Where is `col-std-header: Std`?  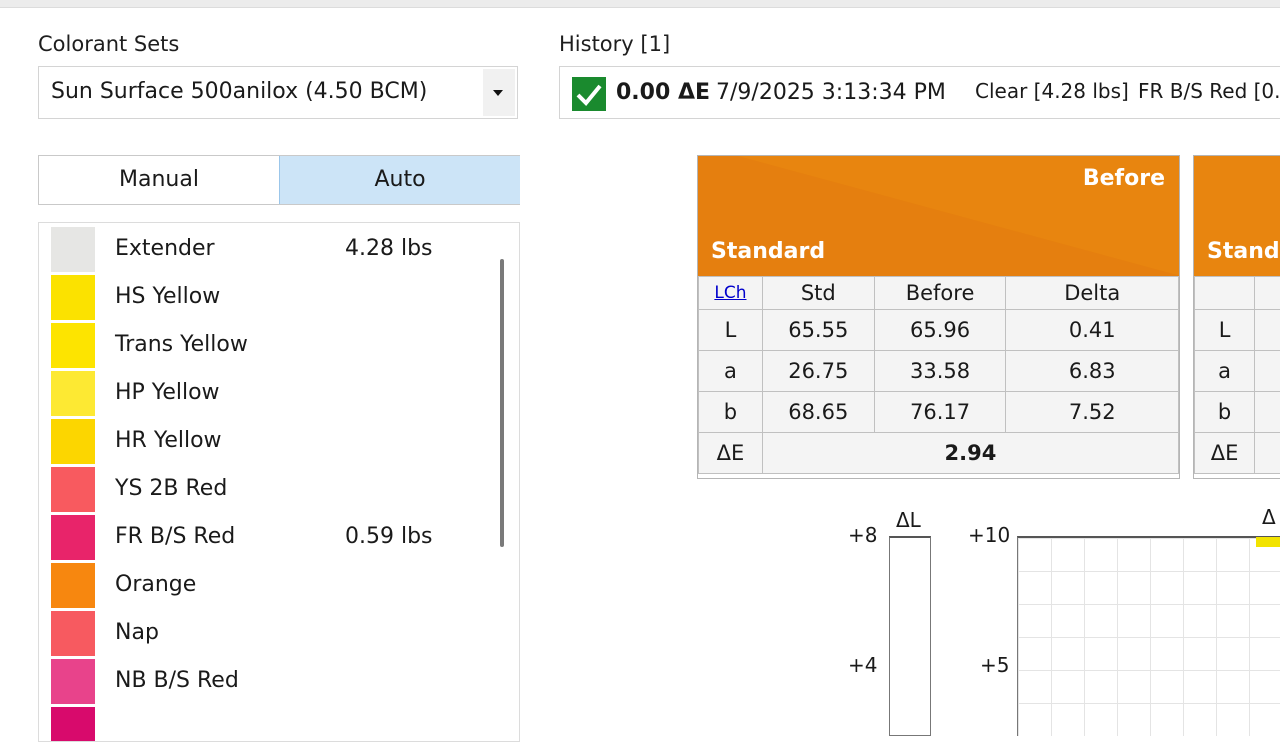 col-std-header: Std is located at coordinates (818, 293).